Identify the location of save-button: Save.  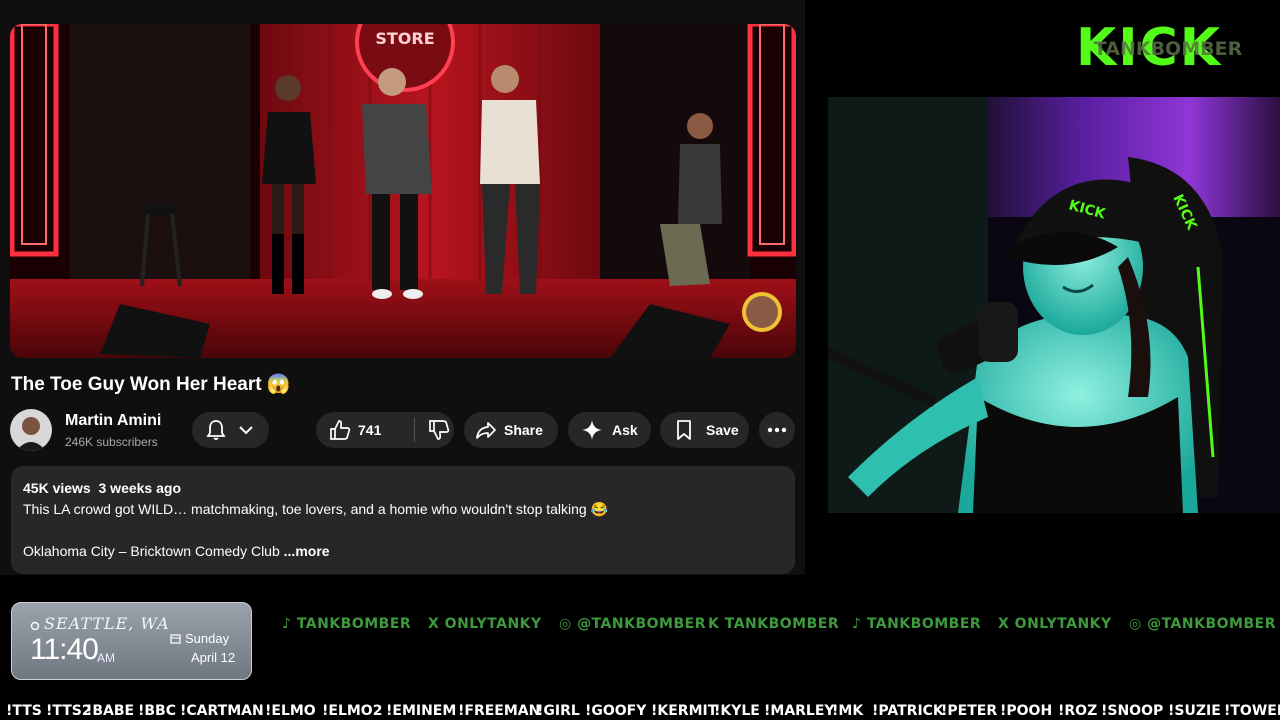
(704, 430).